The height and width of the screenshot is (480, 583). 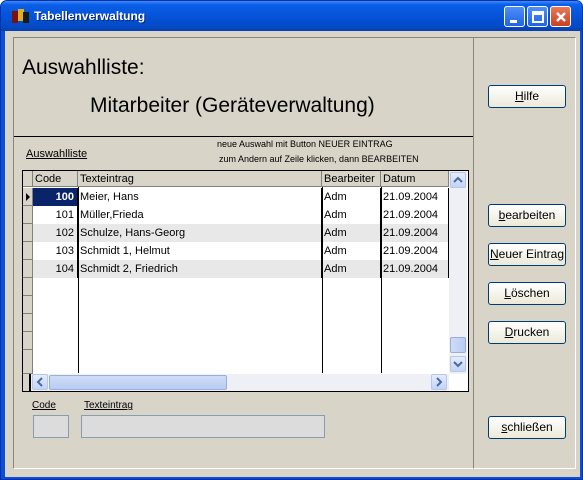 What do you see at coordinates (507, 293) in the screenshot?
I see `delete-button-mnemonic: L` at bounding box center [507, 293].